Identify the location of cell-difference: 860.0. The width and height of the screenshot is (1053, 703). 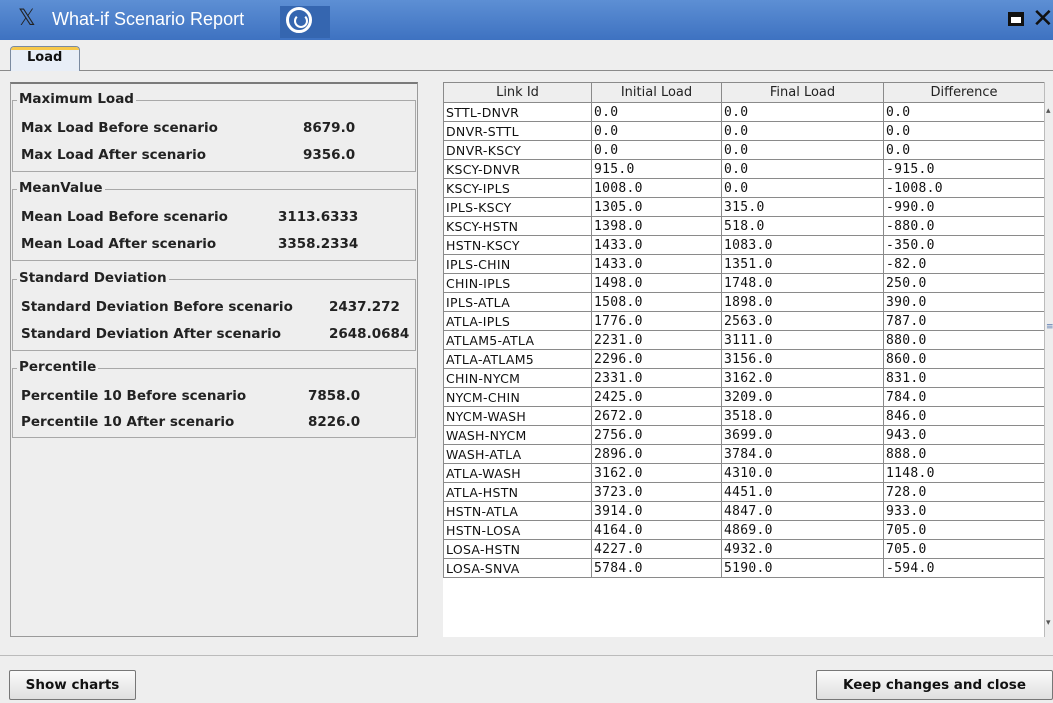
(964, 359).